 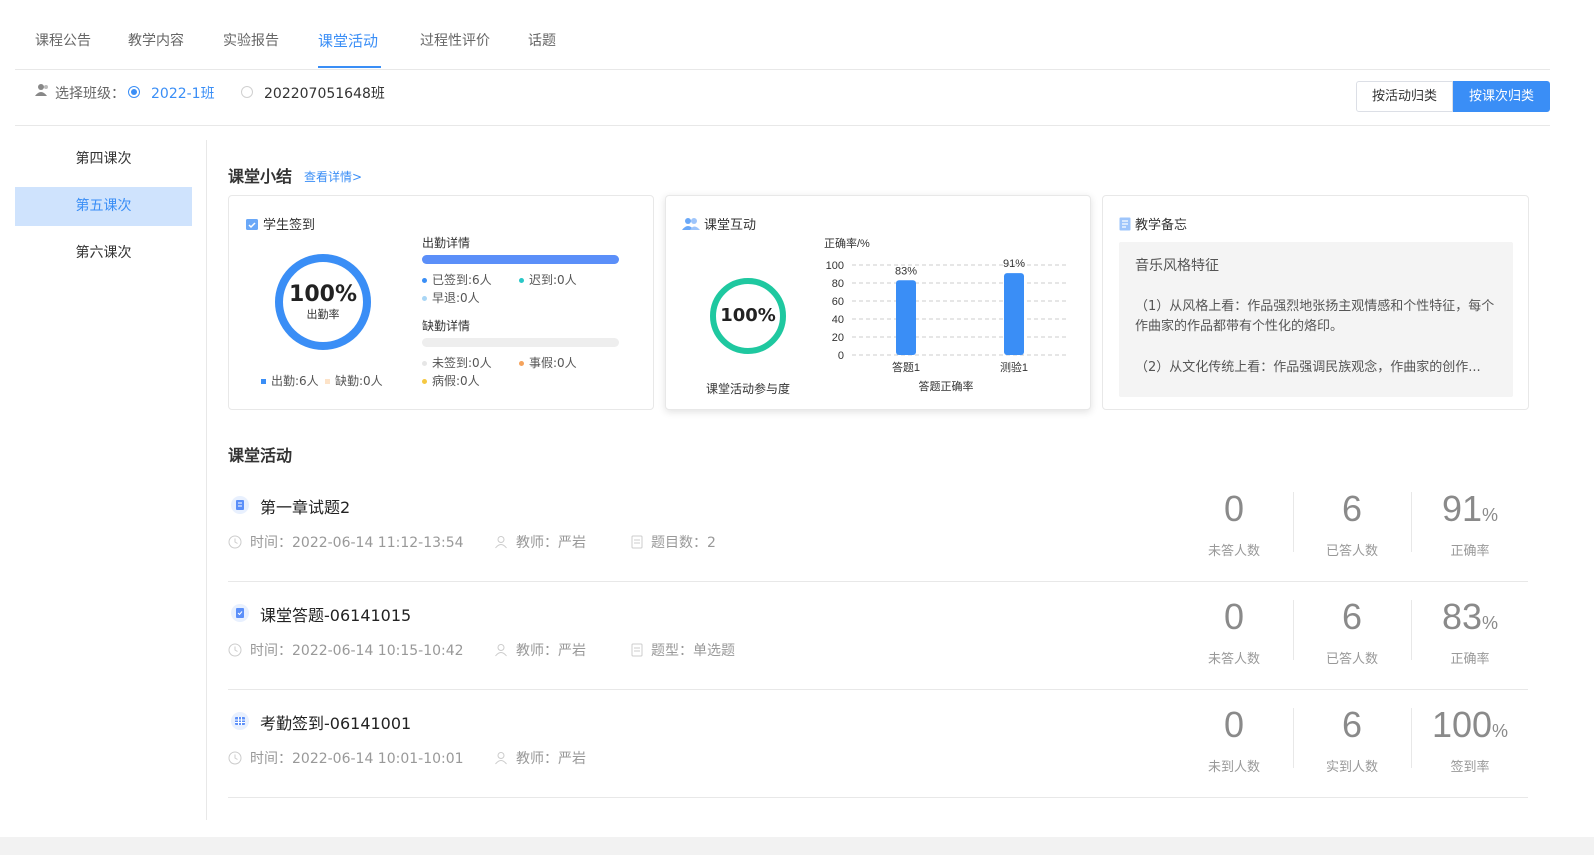 I want to click on attendance-table-icon, so click(x=240, y=721).